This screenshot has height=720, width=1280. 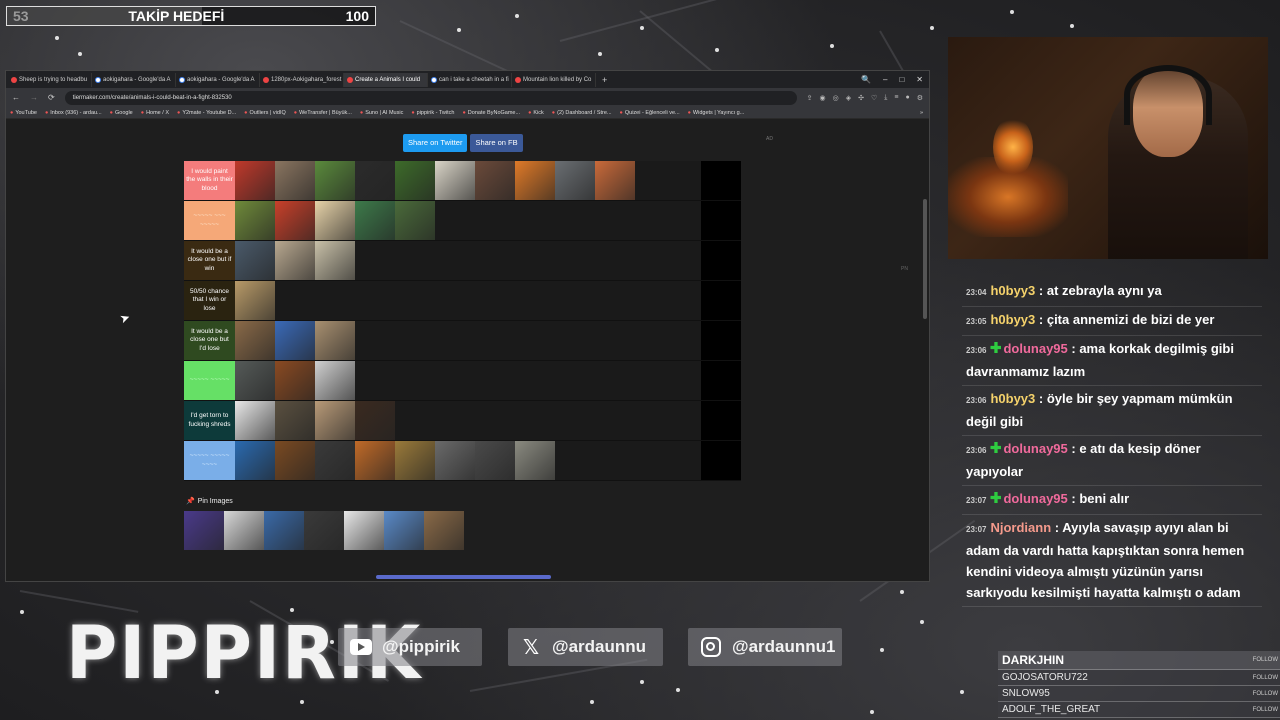 What do you see at coordinates (34, 97) in the screenshot?
I see `forward-icon: →` at bounding box center [34, 97].